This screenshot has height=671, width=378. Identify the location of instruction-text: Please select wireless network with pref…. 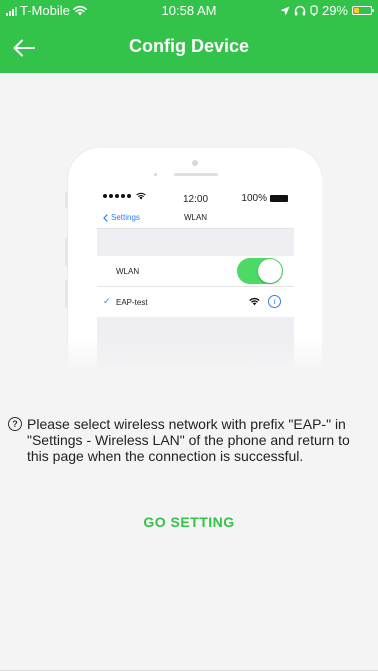
(188, 440).